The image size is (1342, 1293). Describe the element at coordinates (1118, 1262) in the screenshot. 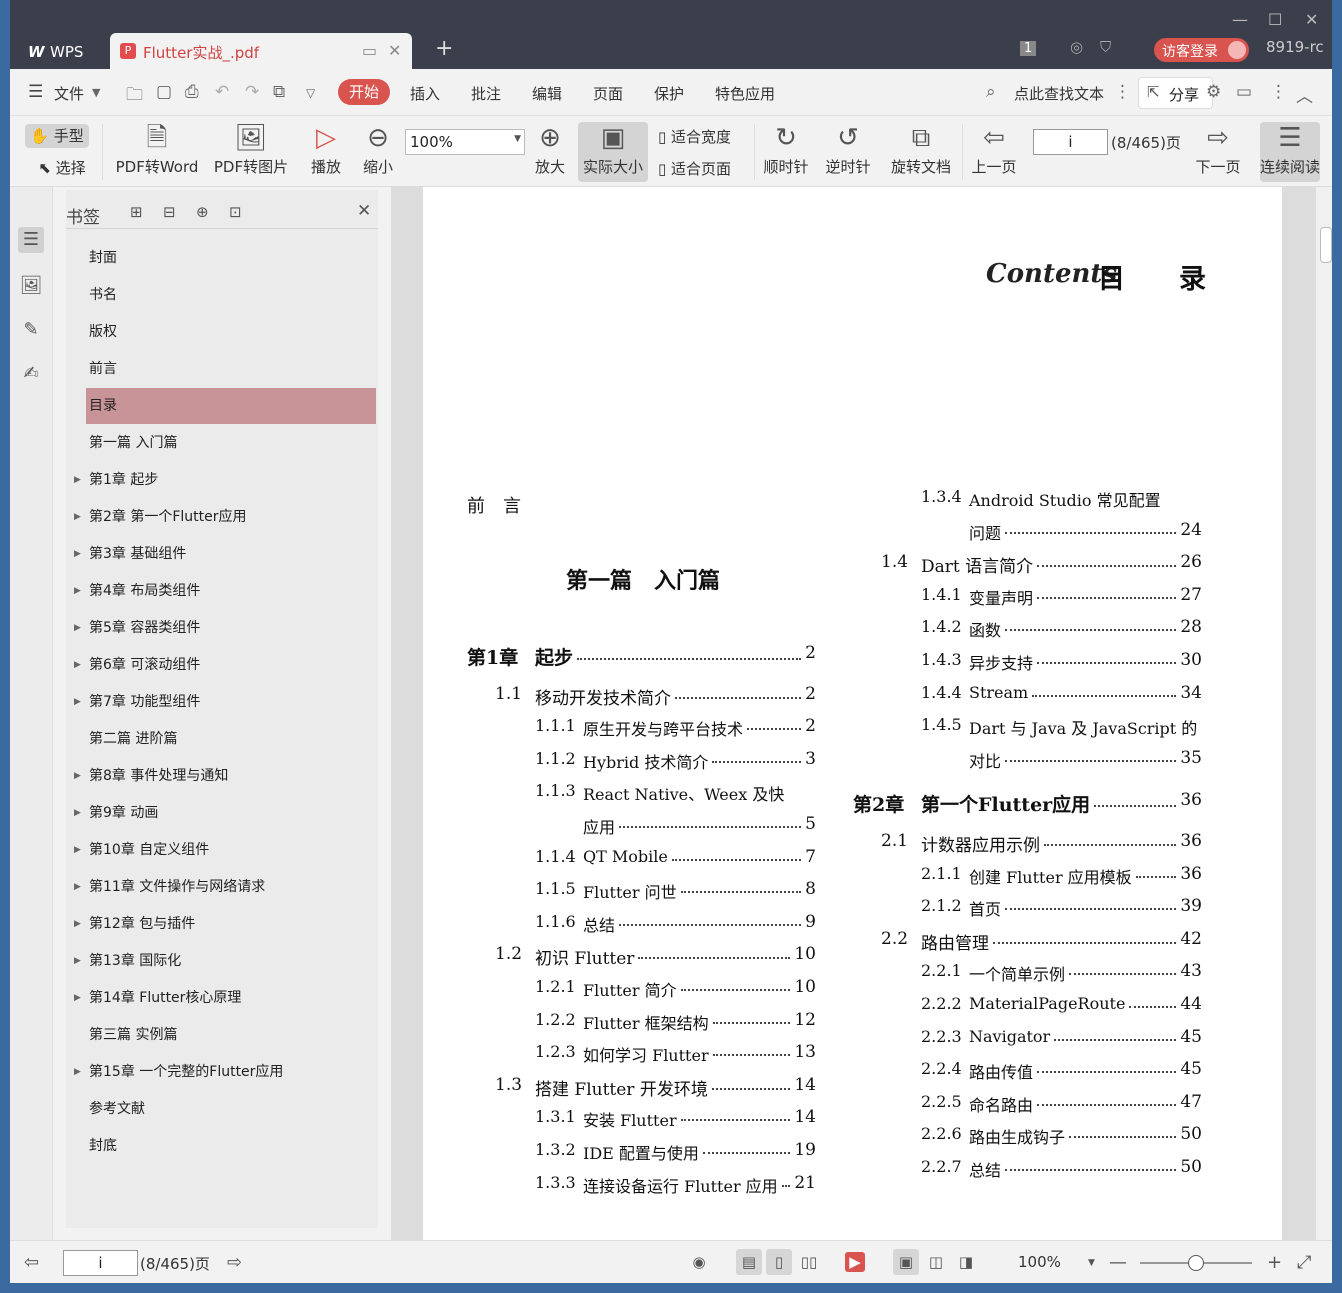

I see `zoom-out-icon: —` at that location.